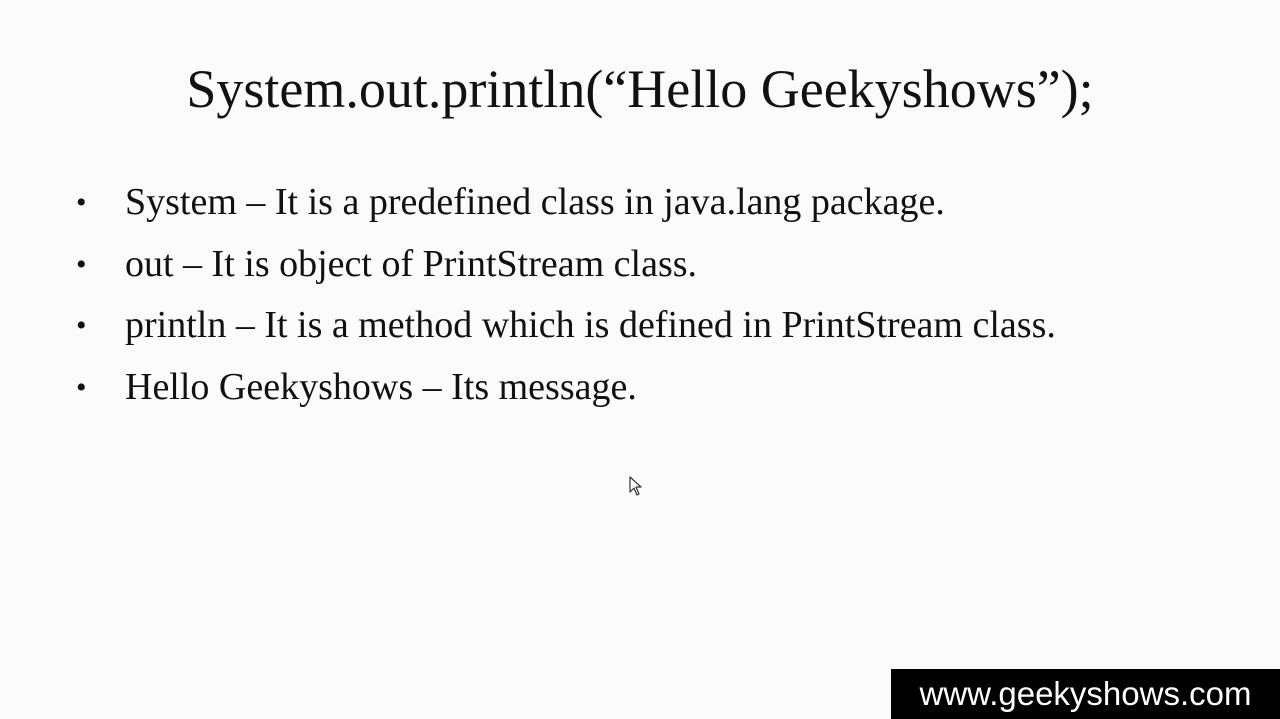 The height and width of the screenshot is (719, 1280). Describe the element at coordinates (640, 89) in the screenshot. I see `slide-title: System.out.println(“Hello Geekyshows”);` at that location.